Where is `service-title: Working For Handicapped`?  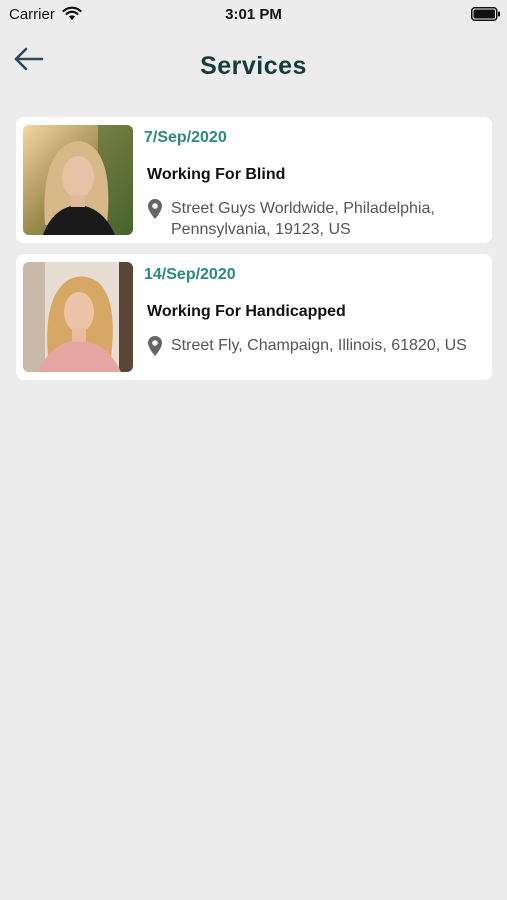 service-title: Working For Handicapped is located at coordinates (246, 311).